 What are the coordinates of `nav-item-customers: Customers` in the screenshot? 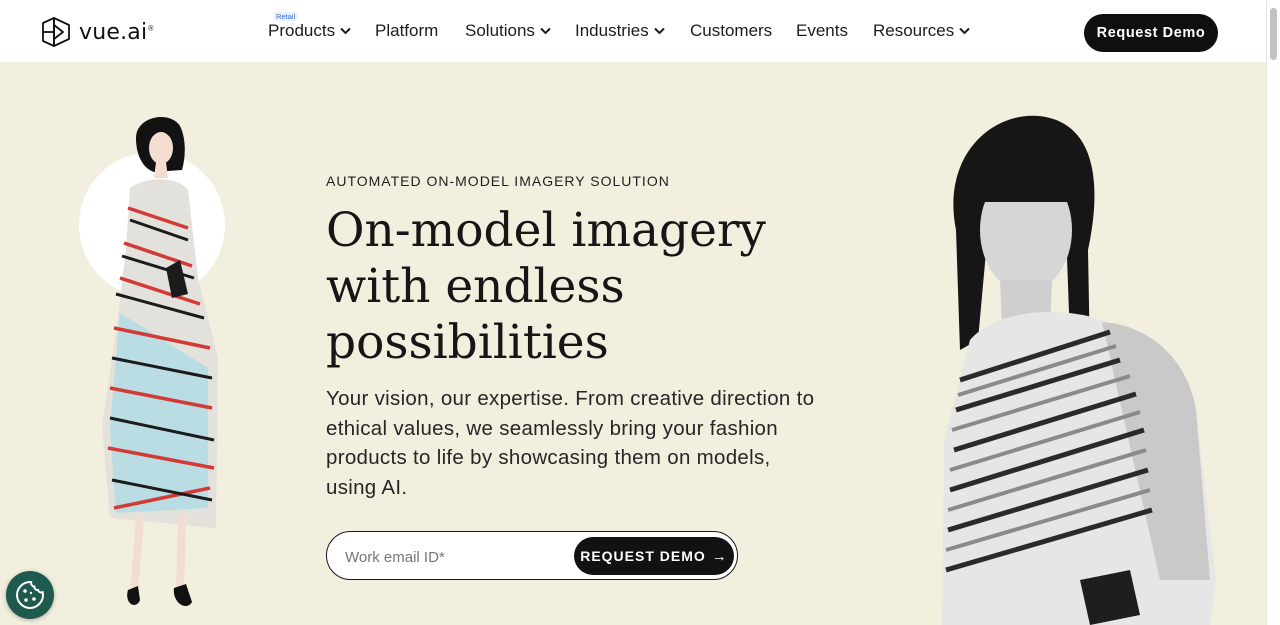 It's located at (731, 31).